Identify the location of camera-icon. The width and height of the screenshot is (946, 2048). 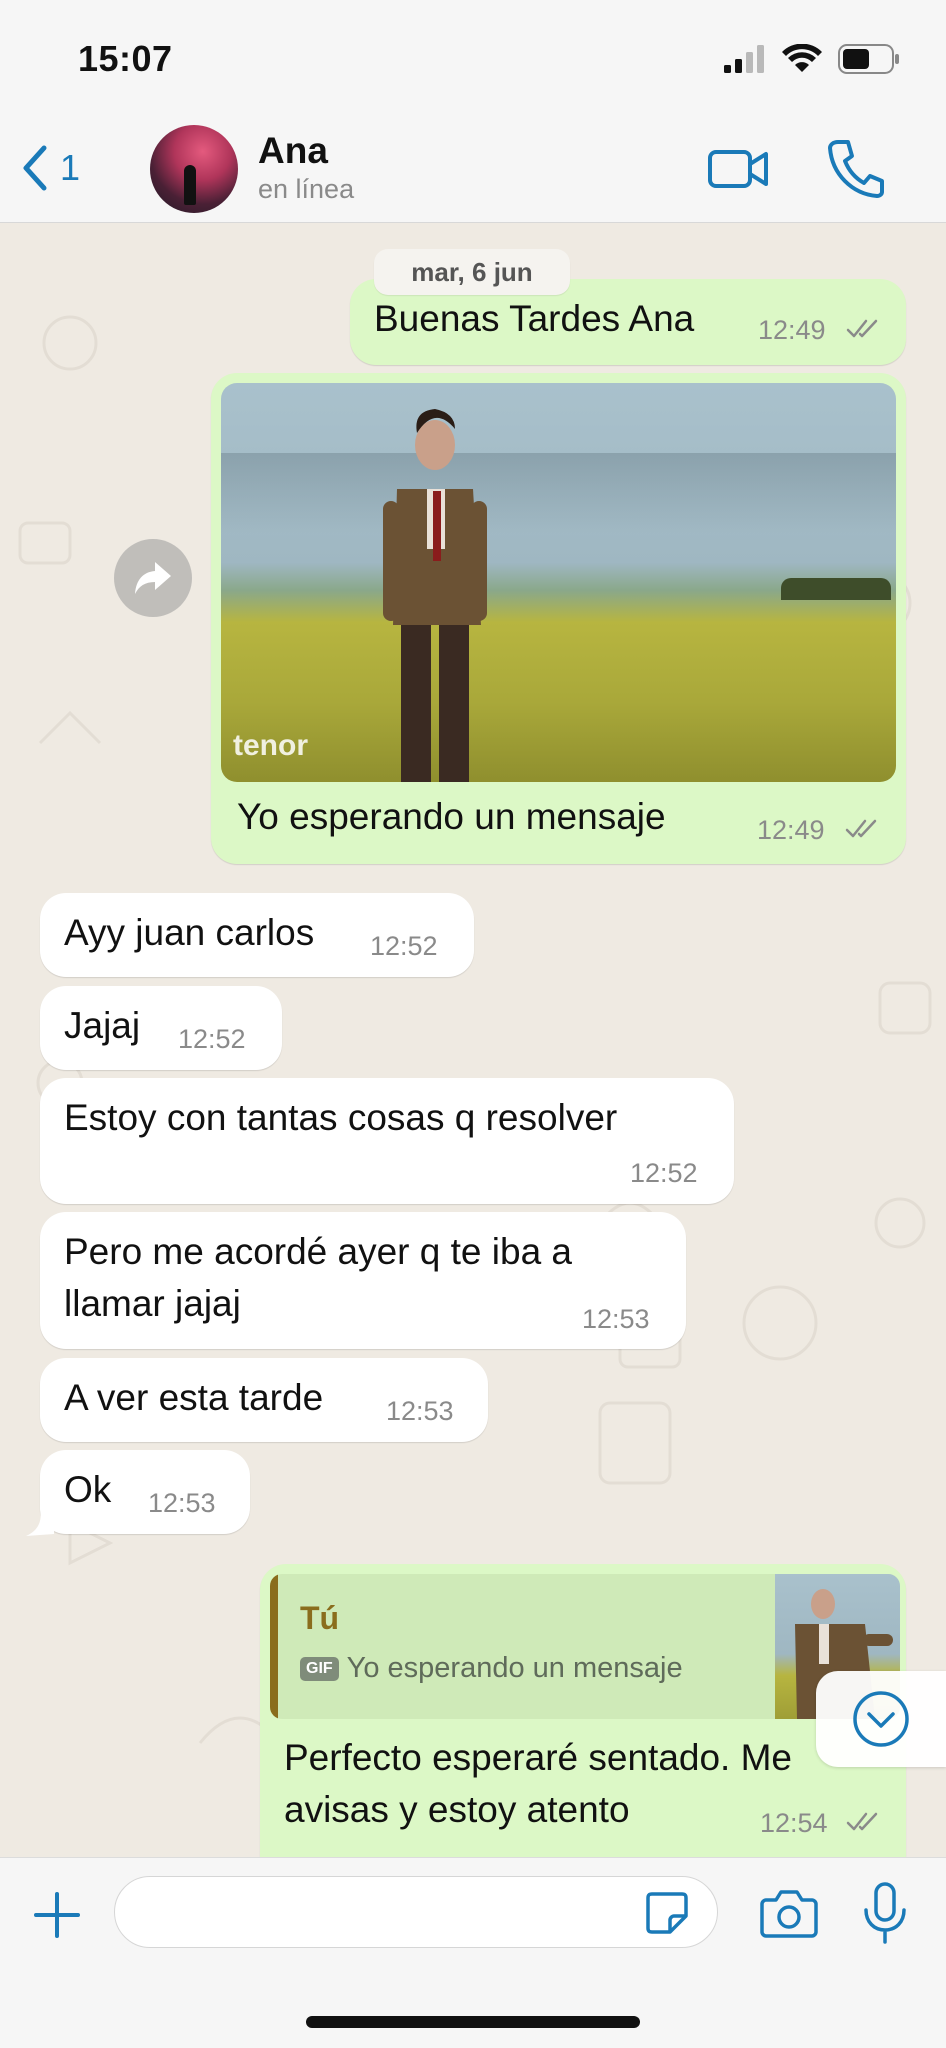
(789, 1914).